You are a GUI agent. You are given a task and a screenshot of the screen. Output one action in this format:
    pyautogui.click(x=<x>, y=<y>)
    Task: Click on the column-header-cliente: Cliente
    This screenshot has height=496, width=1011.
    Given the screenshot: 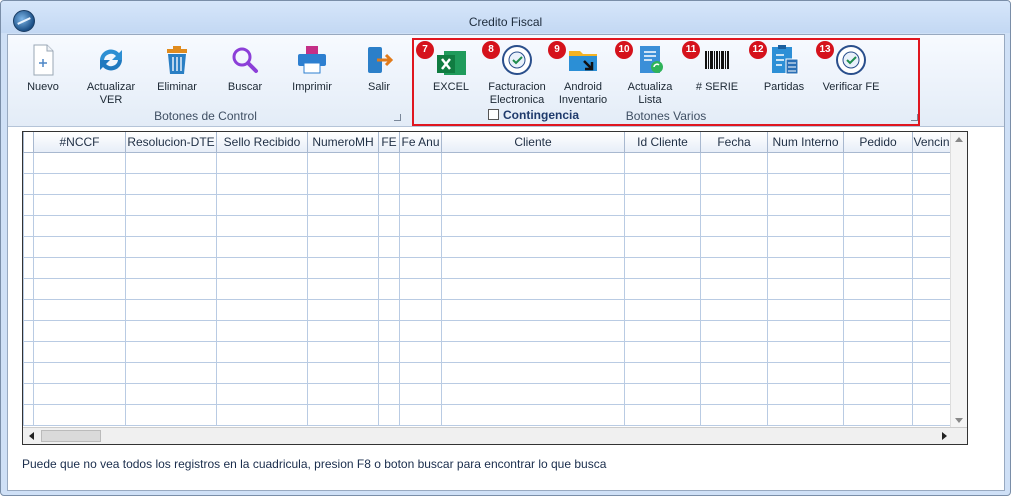 What is the action you would take?
    pyautogui.click(x=533, y=142)
    